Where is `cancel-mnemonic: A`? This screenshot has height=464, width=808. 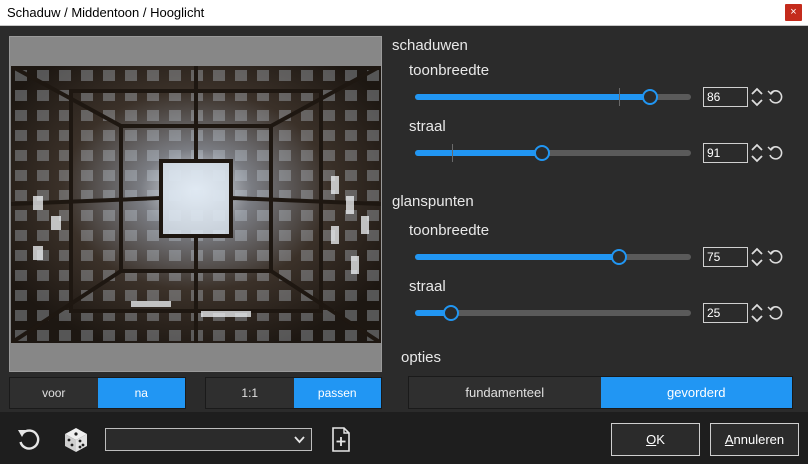 cancel-mnemonic: A is located at coordinates (729, 439).